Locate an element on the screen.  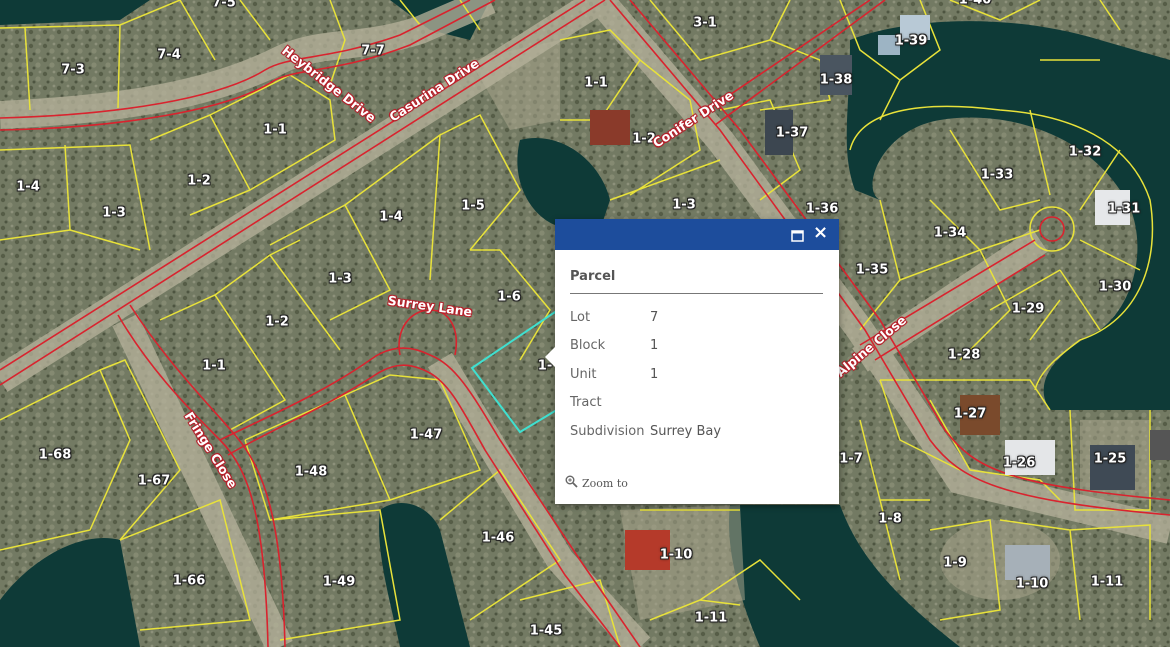
parcel-label: 1-67 is located at coordinates (154, 481).